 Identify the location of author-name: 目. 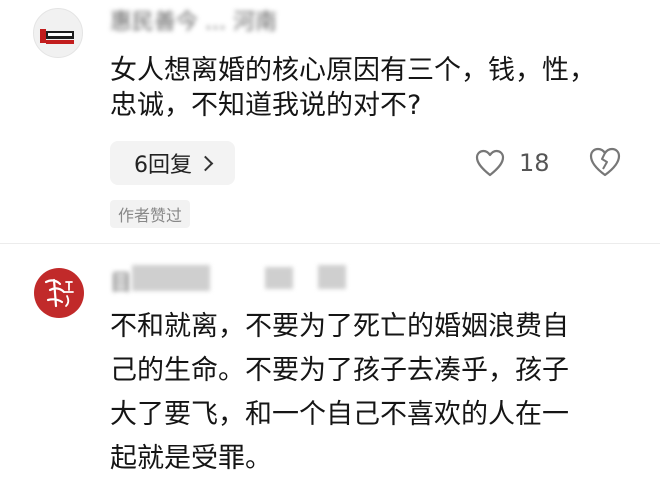
(121, 281).